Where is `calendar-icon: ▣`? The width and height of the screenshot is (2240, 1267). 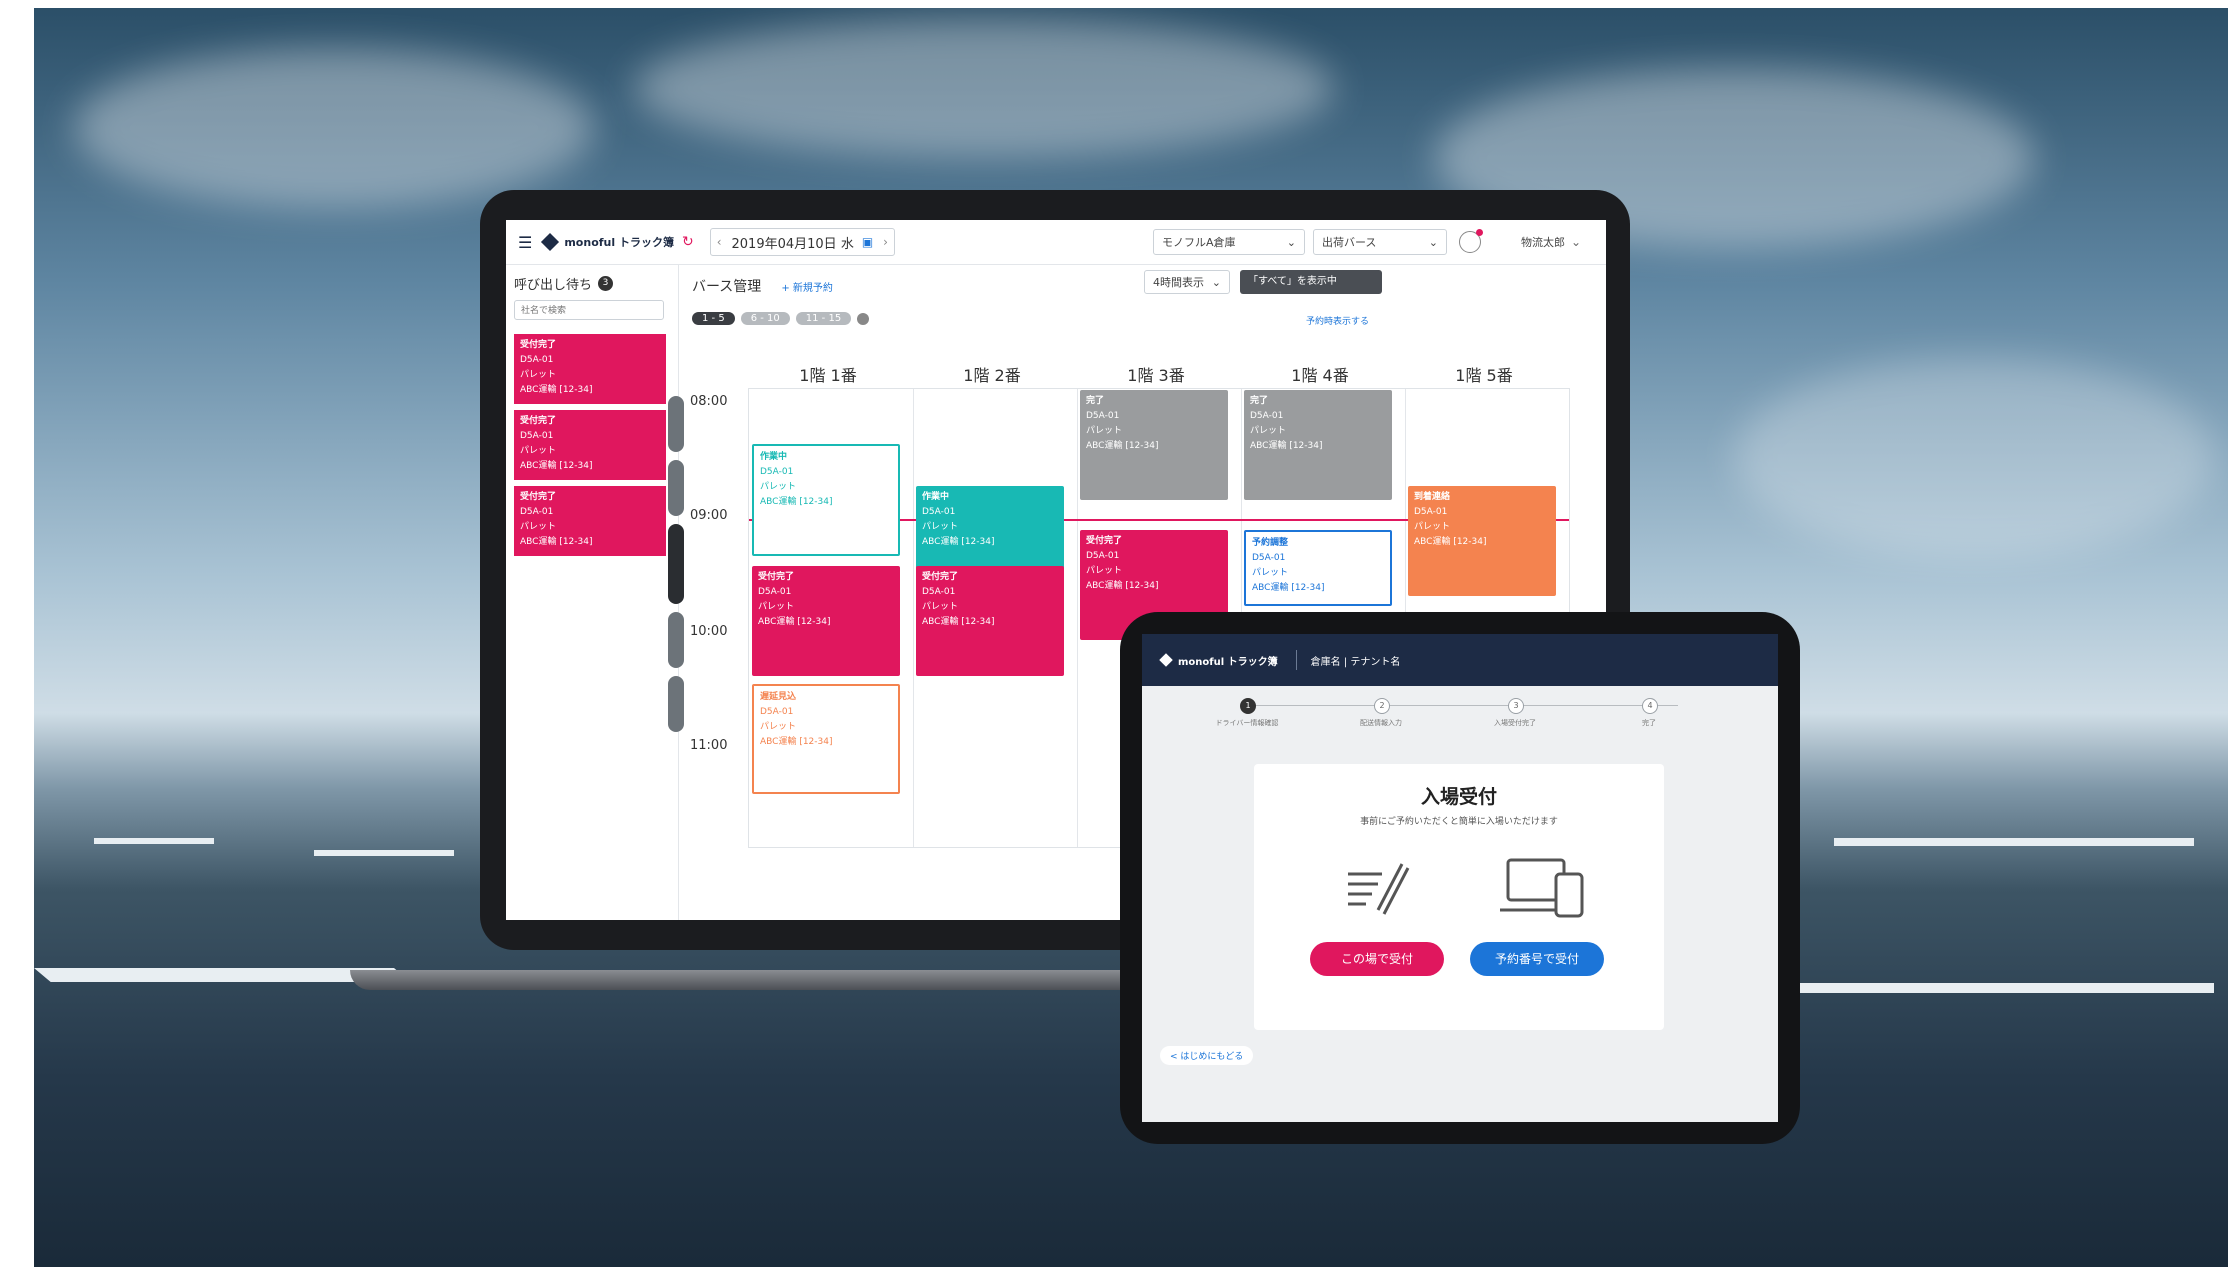 calendar-icon: ▣ is located at coordinates (867, 242).